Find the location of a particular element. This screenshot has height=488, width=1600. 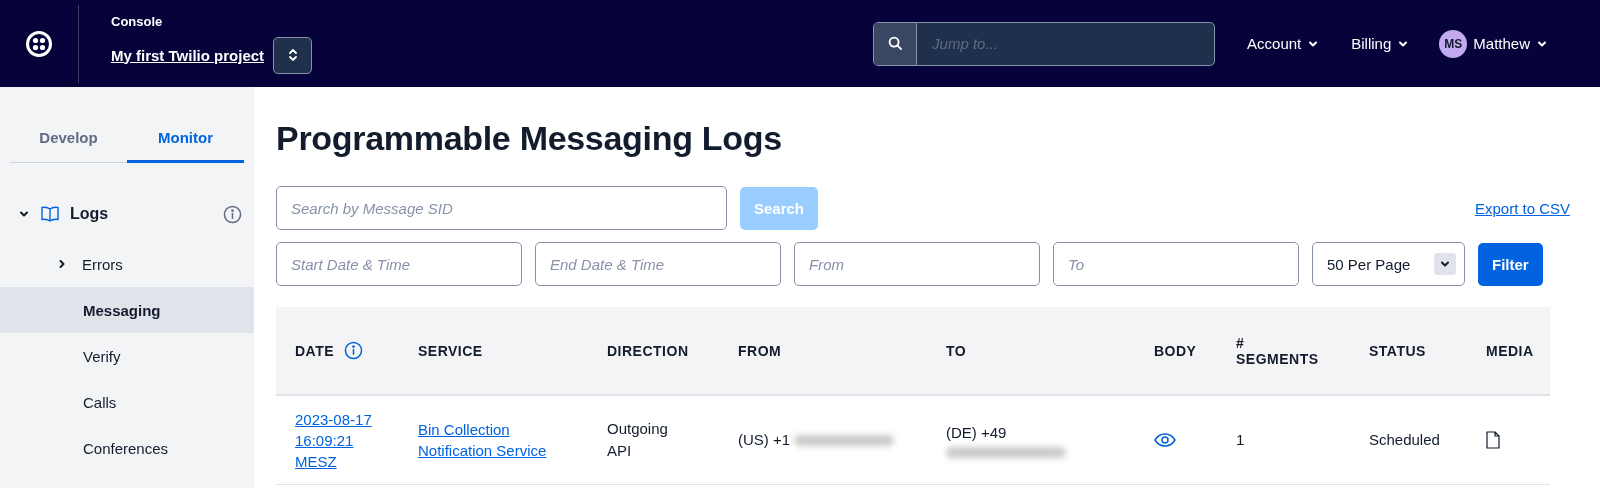

up-down-chevron-icon is located at coordinates (292, 55).